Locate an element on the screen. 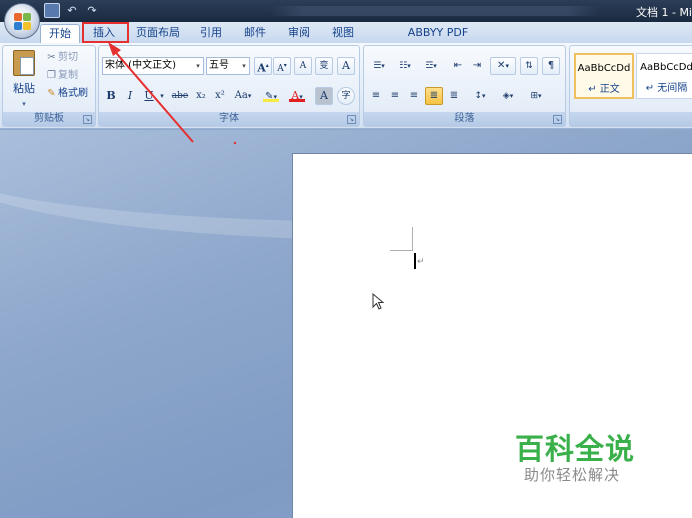  paragraph-group-label: 段落 is located at coordinates (464, 119).